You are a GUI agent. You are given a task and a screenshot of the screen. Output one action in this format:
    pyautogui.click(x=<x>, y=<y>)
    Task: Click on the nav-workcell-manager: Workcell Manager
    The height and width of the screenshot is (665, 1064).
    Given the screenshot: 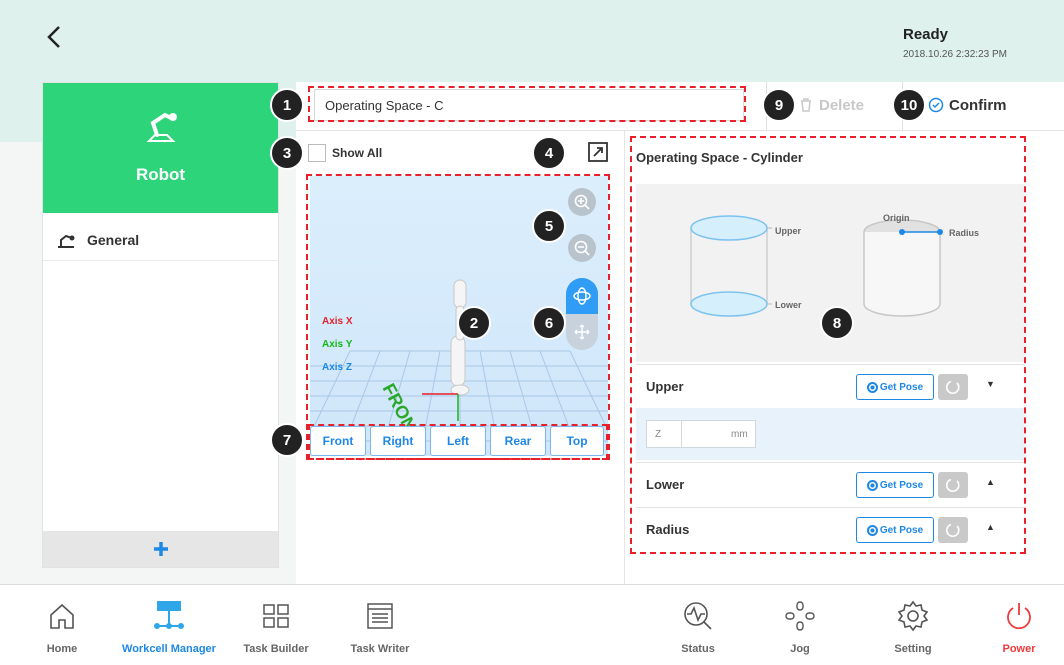 What is the action you would take?
    pyautogui.click(x=169, y=625)
    